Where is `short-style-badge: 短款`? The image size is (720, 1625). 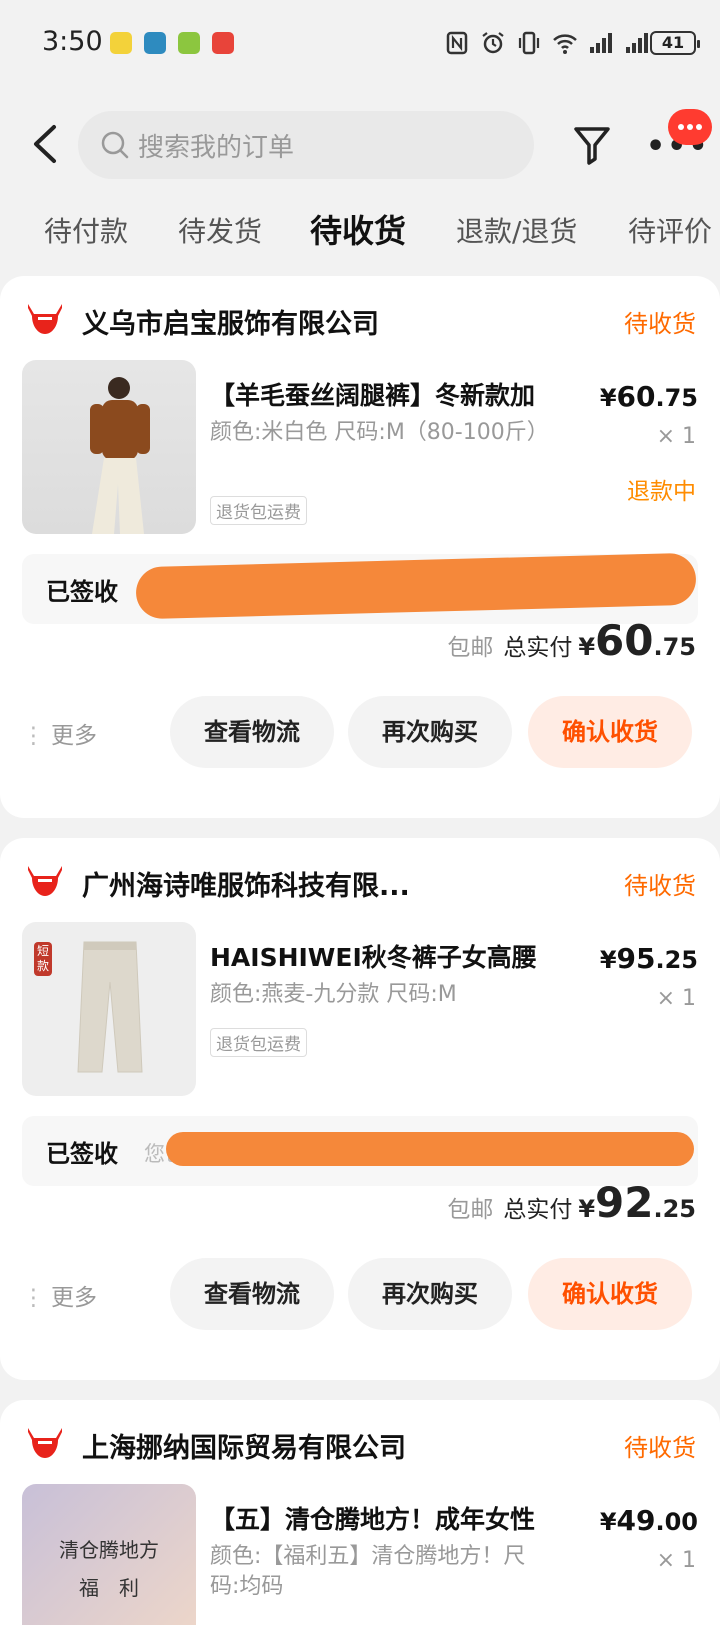 short-style-badge: 短款 is located at coordinates (43, 959).